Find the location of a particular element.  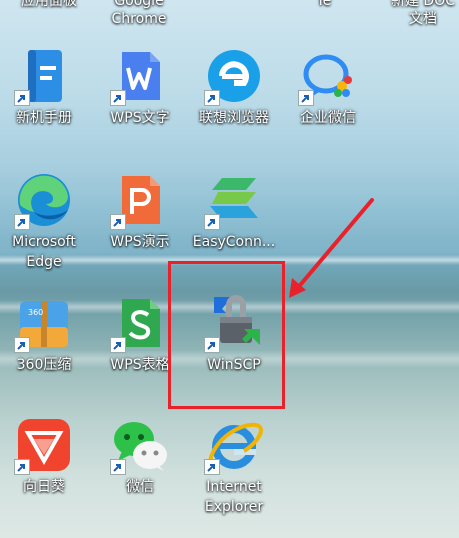

annotation-arrow-icon is located at coordinates (331, 248).